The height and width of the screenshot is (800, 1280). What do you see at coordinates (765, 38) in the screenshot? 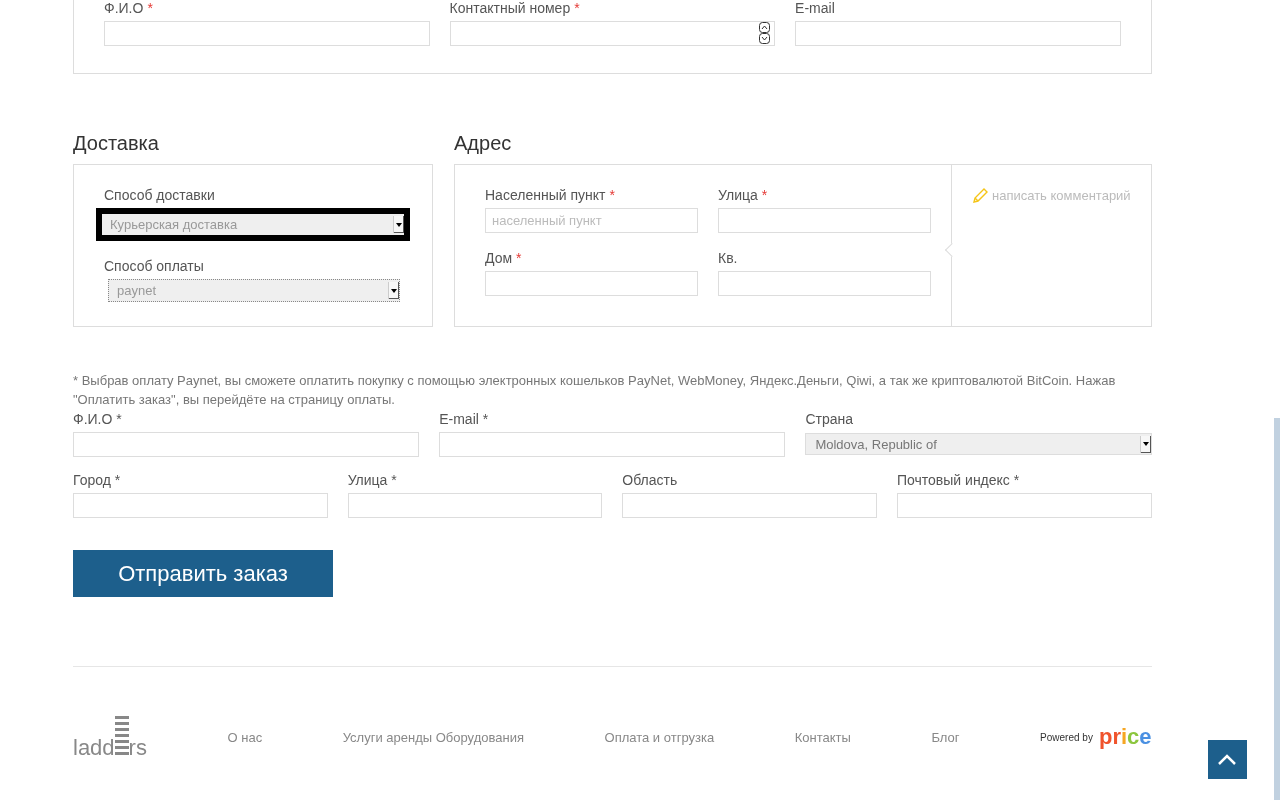
I see `chevron-down-icon` at bounding box center [765, 38].